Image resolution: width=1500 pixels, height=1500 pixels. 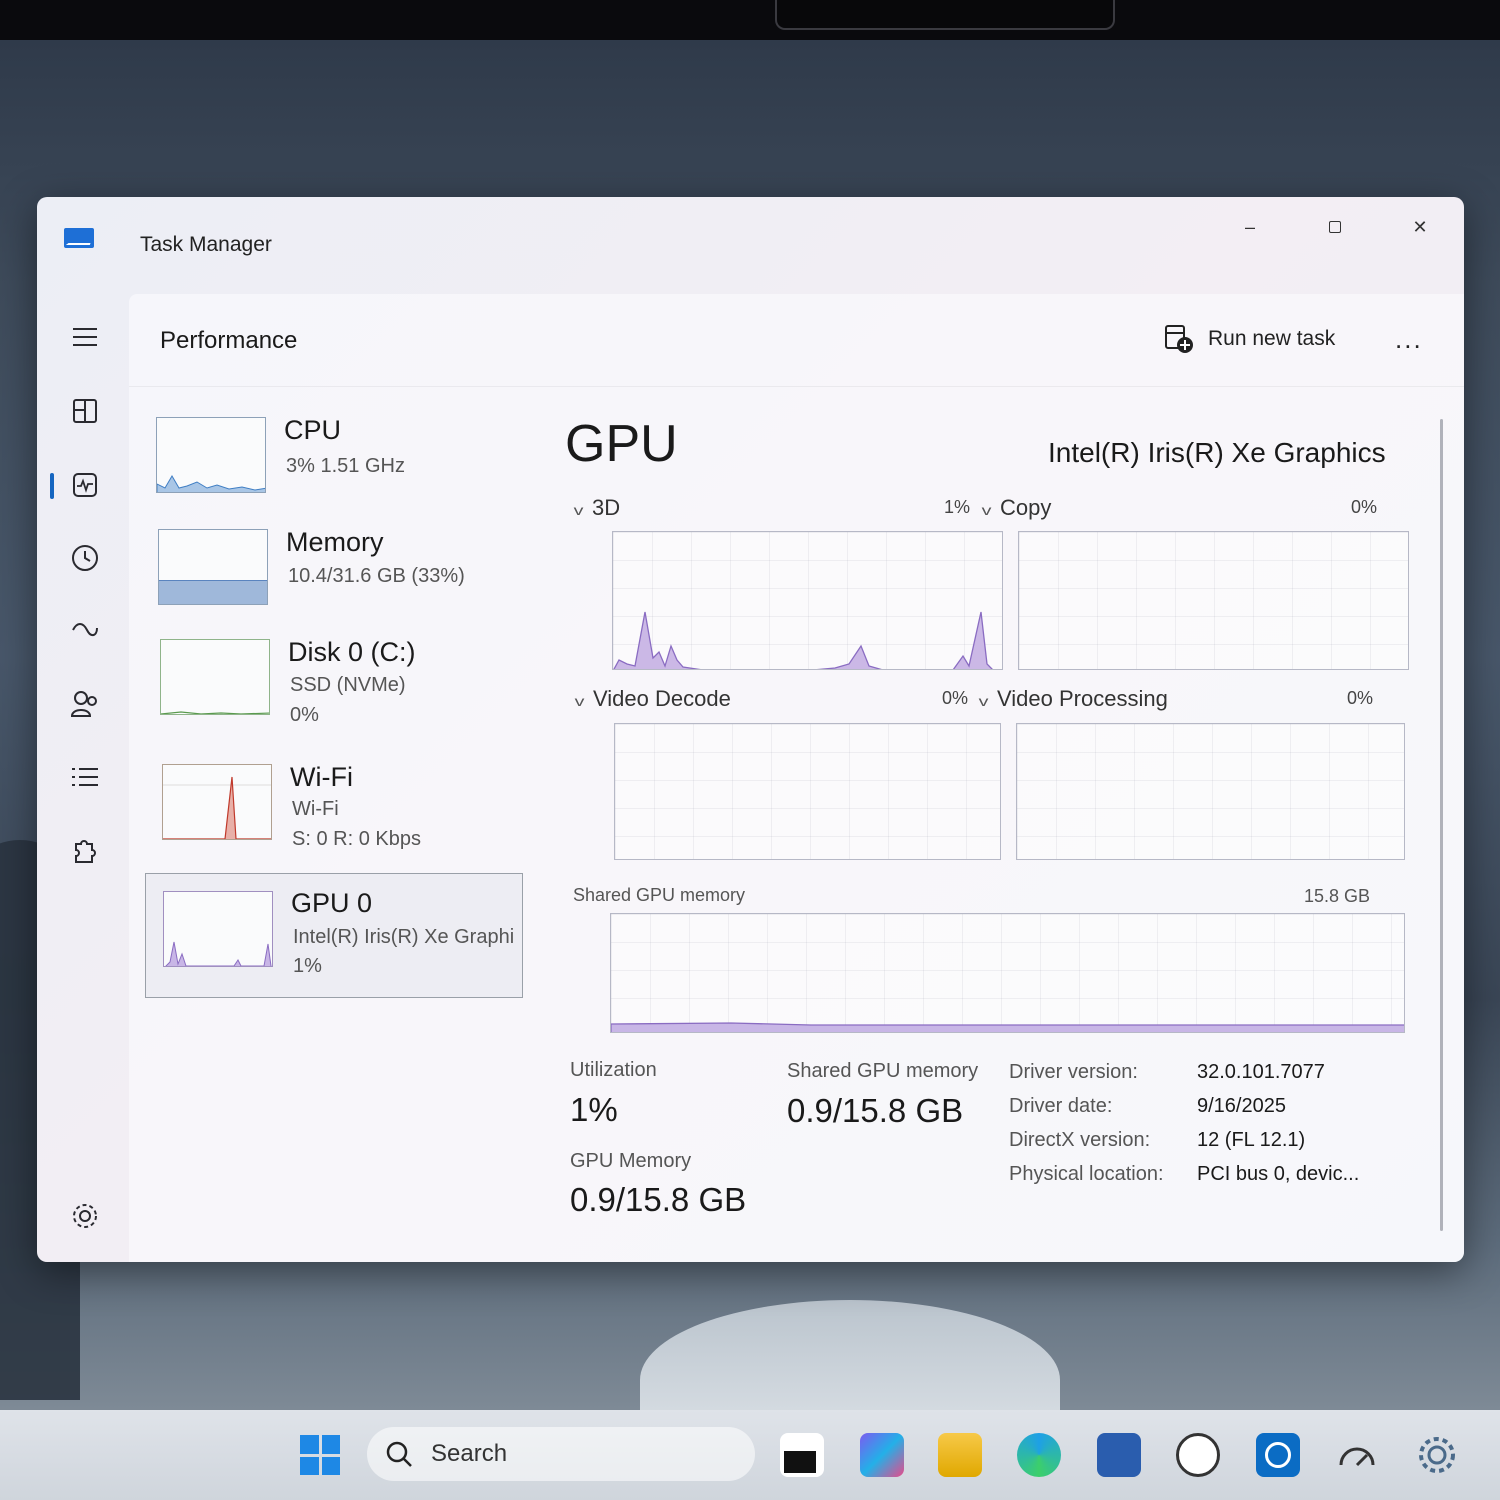 I want to click on hamburger-menu-icon, so click(x=85, y=337).